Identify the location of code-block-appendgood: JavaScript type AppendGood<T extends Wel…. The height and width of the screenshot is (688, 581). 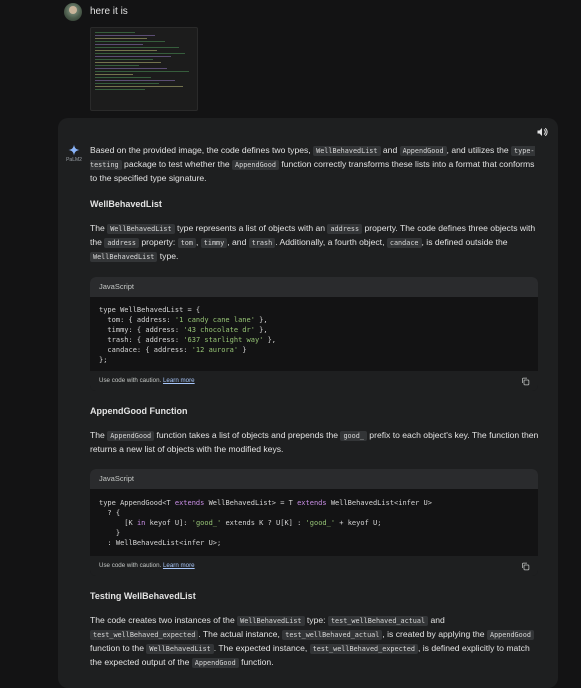
(314, 522).